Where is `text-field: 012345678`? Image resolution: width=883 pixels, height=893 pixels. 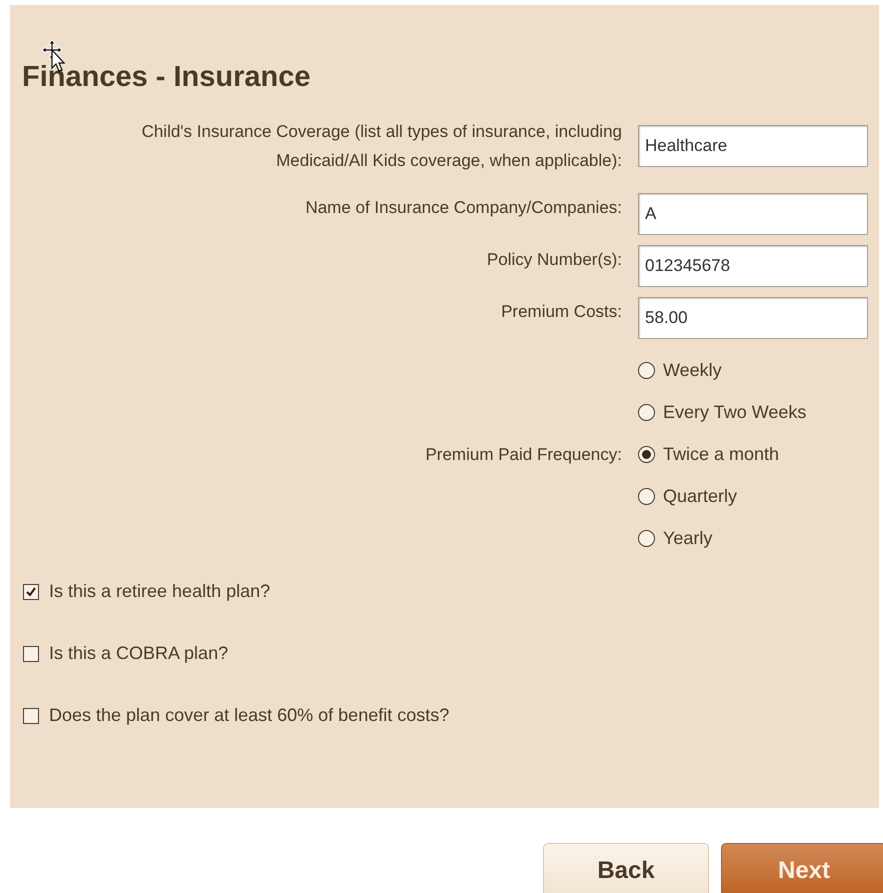 text-field: 012345678 is located at coordinates (753, 266).